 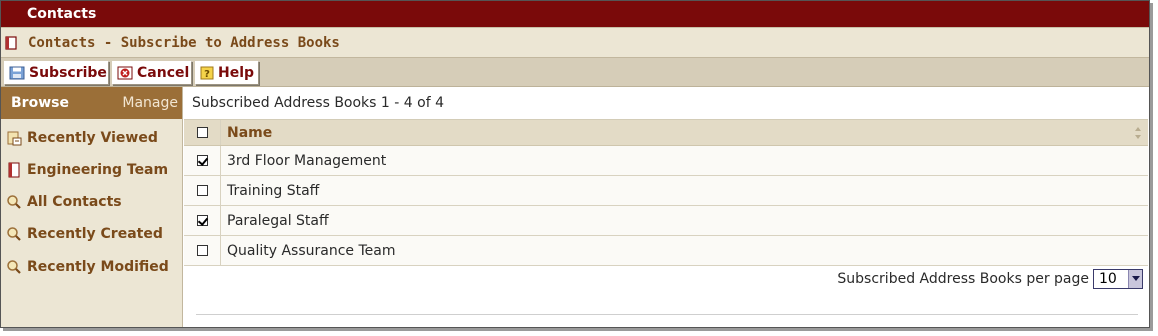 I want to click on sidebar-item-recently-modified: Recently Modified, so click(x=91, y=267).